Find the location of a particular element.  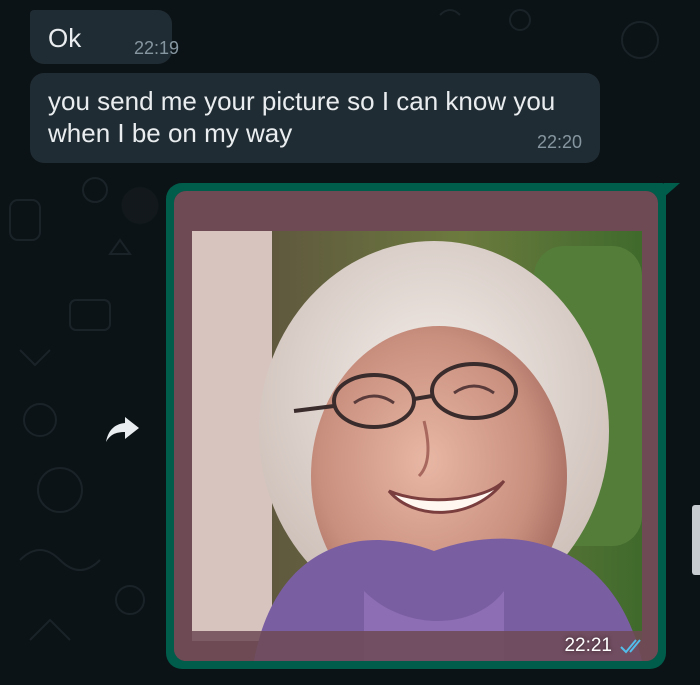

forward-arrow-icon is located at coordinates (122, 429).